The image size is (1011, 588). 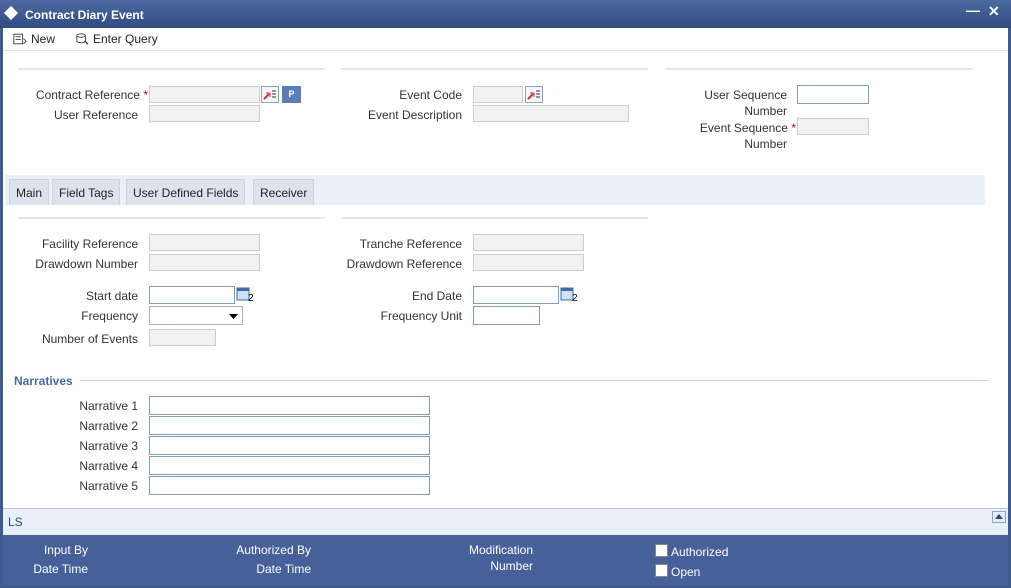 I want to click on event-description-input, so click(x=551, y=113).